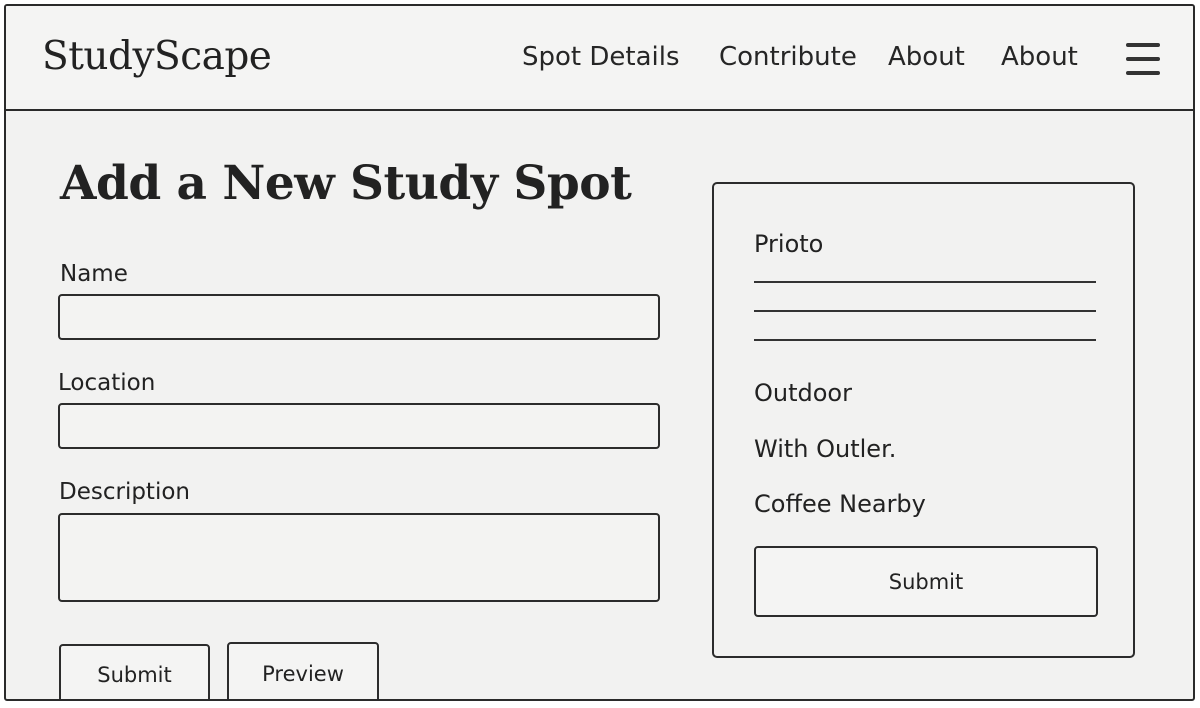 The image size is (1200, 708). Describe the element at coordinates (107, 383) in the screenshot. I see `location-label: Location` at that location.